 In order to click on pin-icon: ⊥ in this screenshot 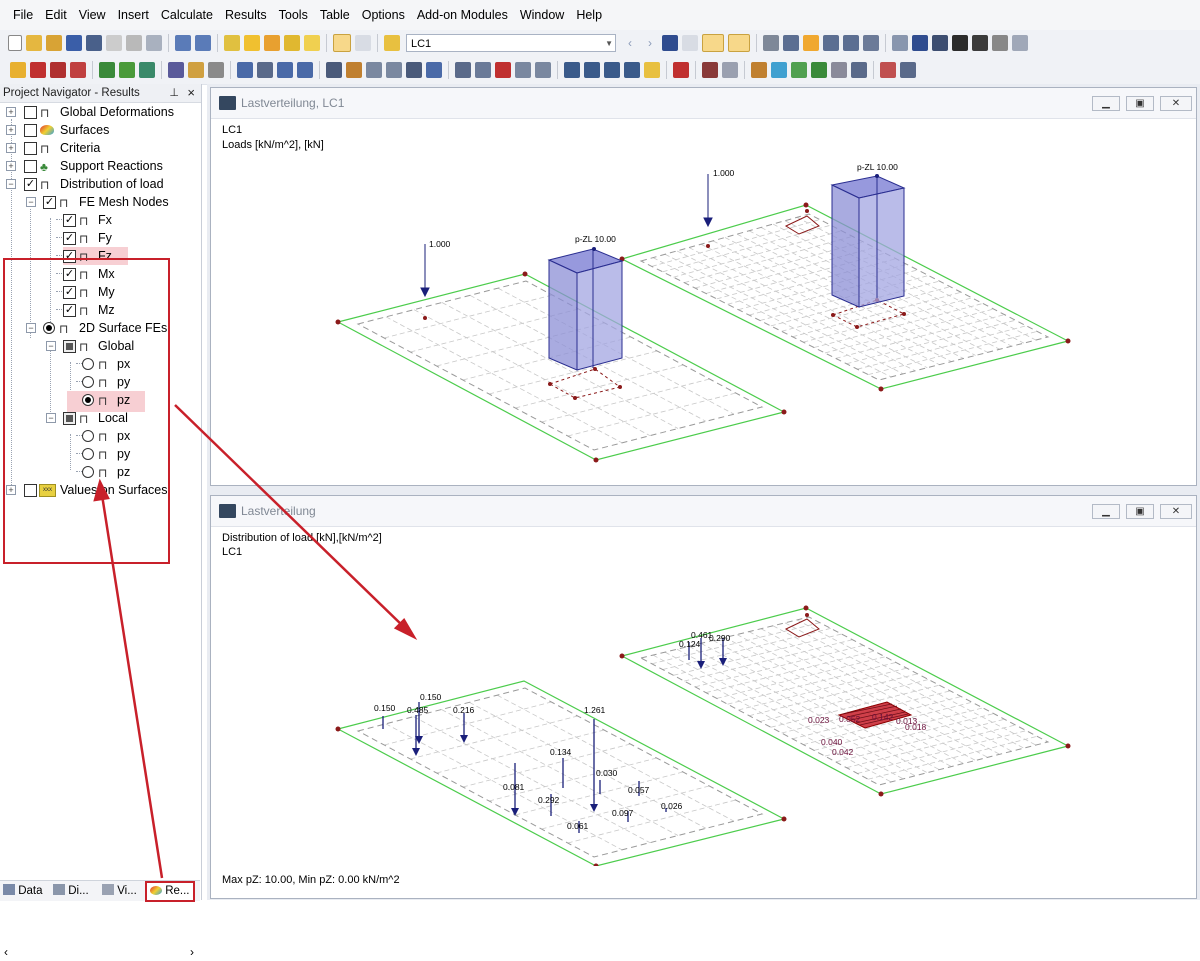, I will do `click(174, 93)`.